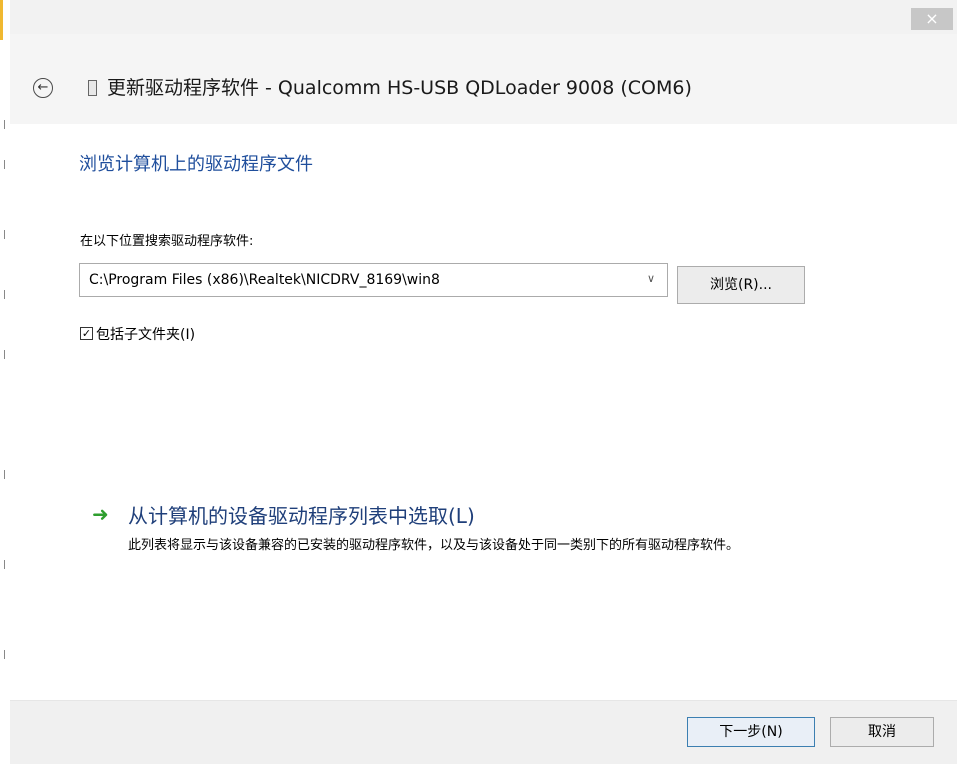 This screenshot has height=764, width=957. I want to click on background-window-accent, so click(1, 20).